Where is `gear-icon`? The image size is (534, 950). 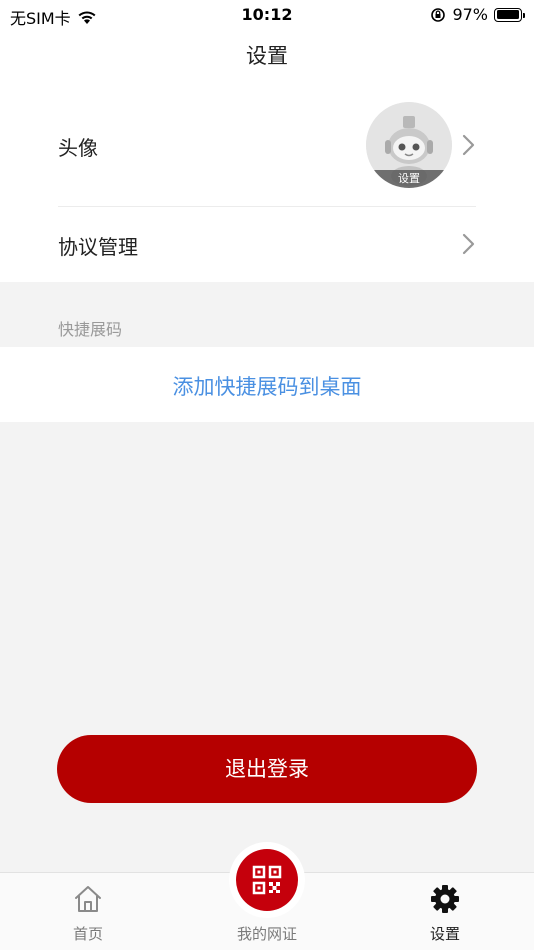 gear-icon is located at coordinates (445, 899).